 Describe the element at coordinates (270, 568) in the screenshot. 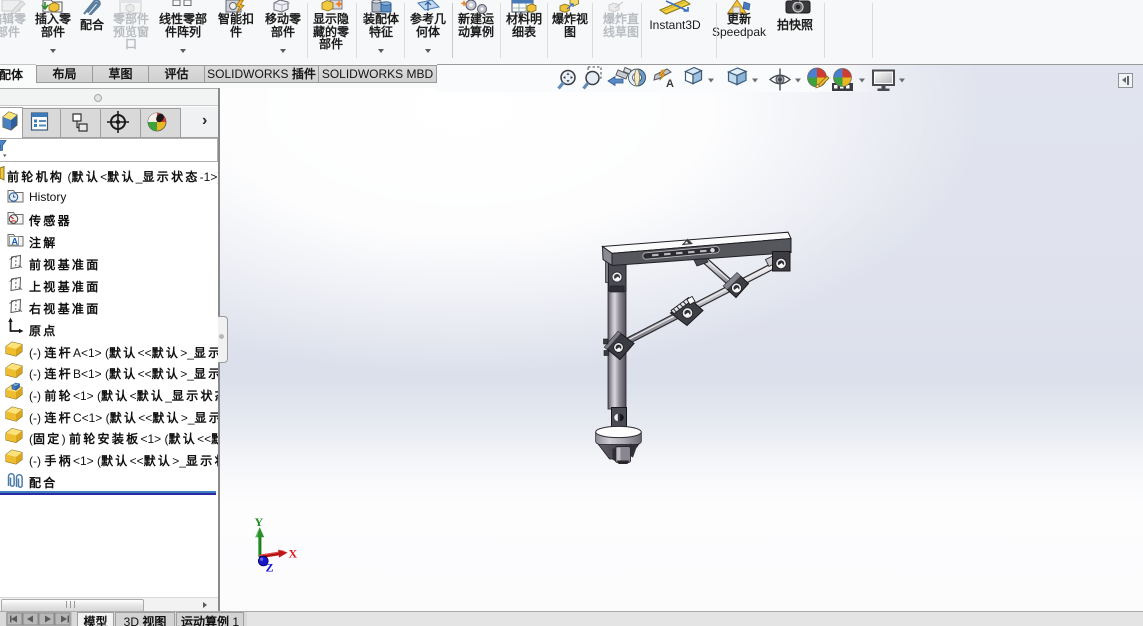

I see `svg-text: Z` at that location.